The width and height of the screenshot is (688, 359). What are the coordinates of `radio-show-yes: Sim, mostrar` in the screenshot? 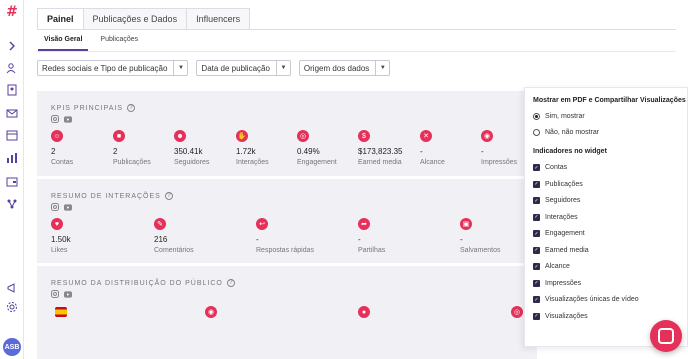 It's located at (559, 116).